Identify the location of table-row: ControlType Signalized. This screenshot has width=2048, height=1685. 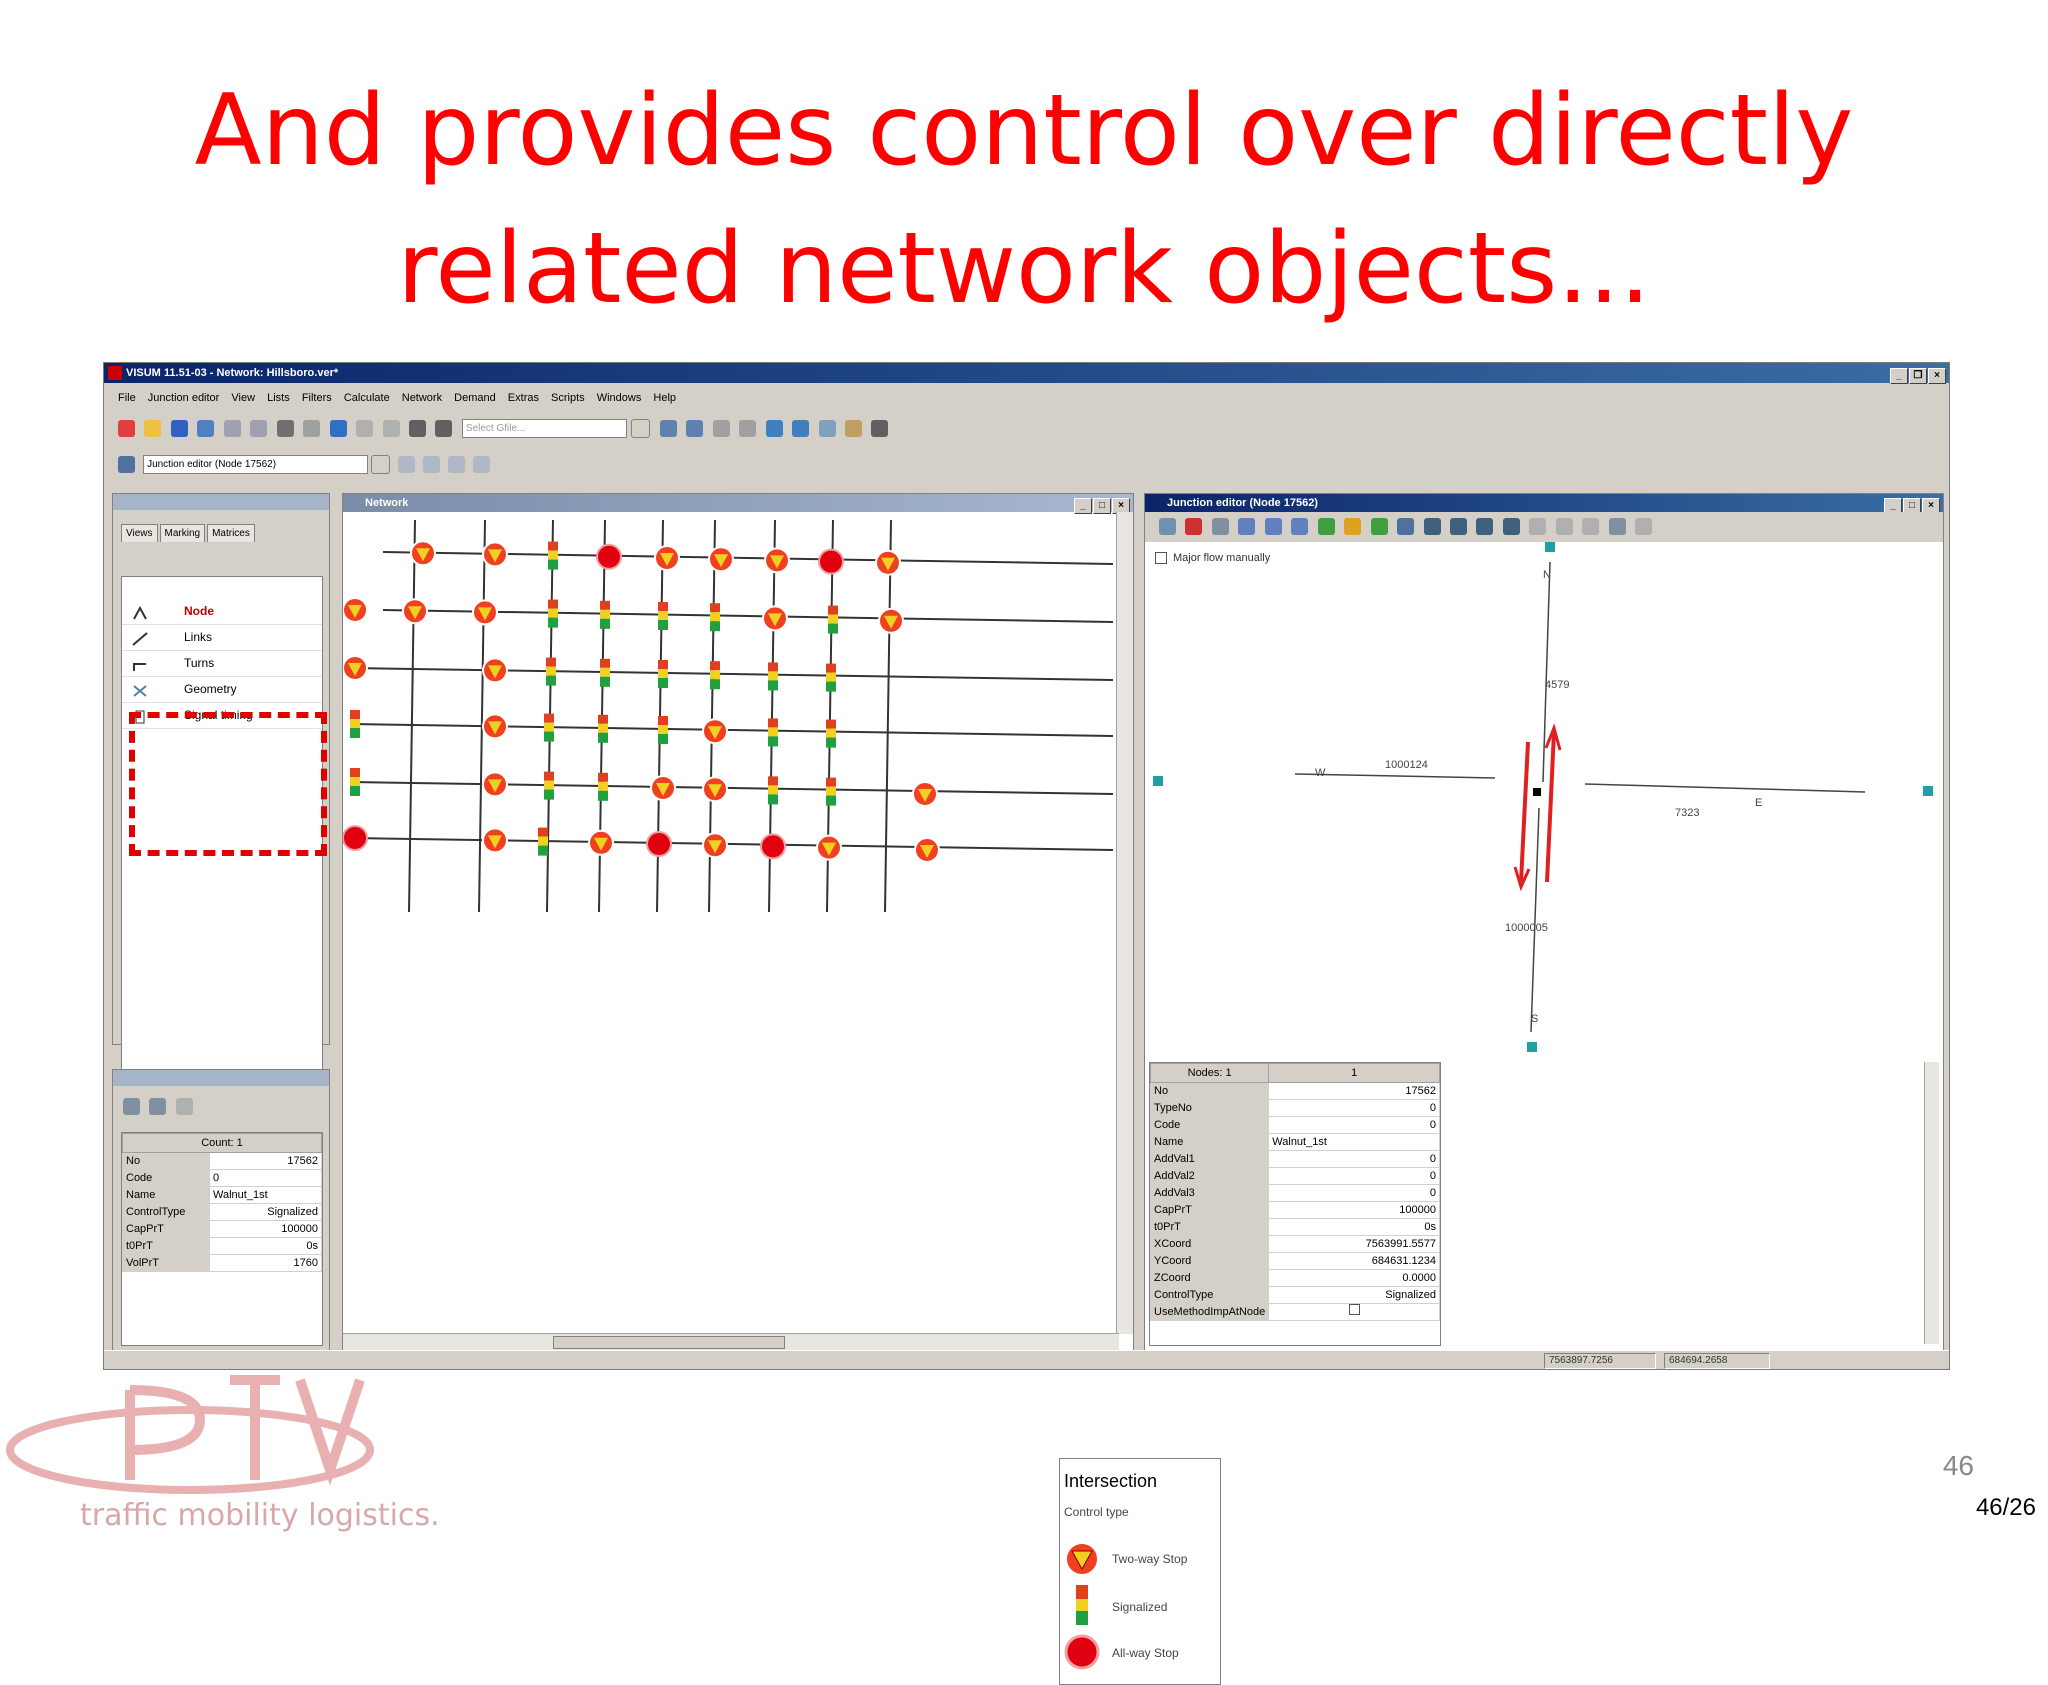
(222, 1212).